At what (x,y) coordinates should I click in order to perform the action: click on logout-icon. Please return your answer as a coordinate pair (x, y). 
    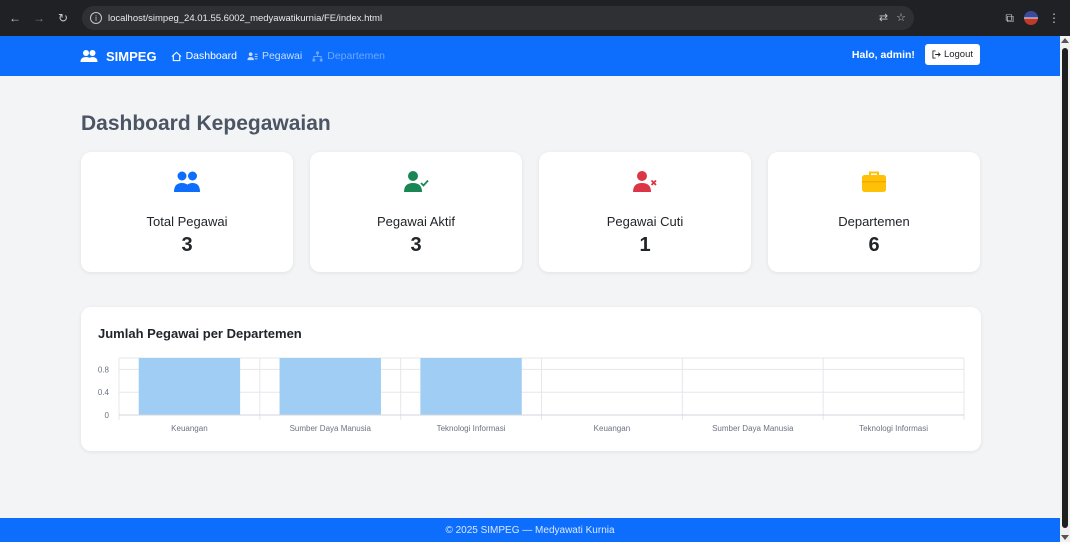
    Looking at the image, I should click on (936, 54).